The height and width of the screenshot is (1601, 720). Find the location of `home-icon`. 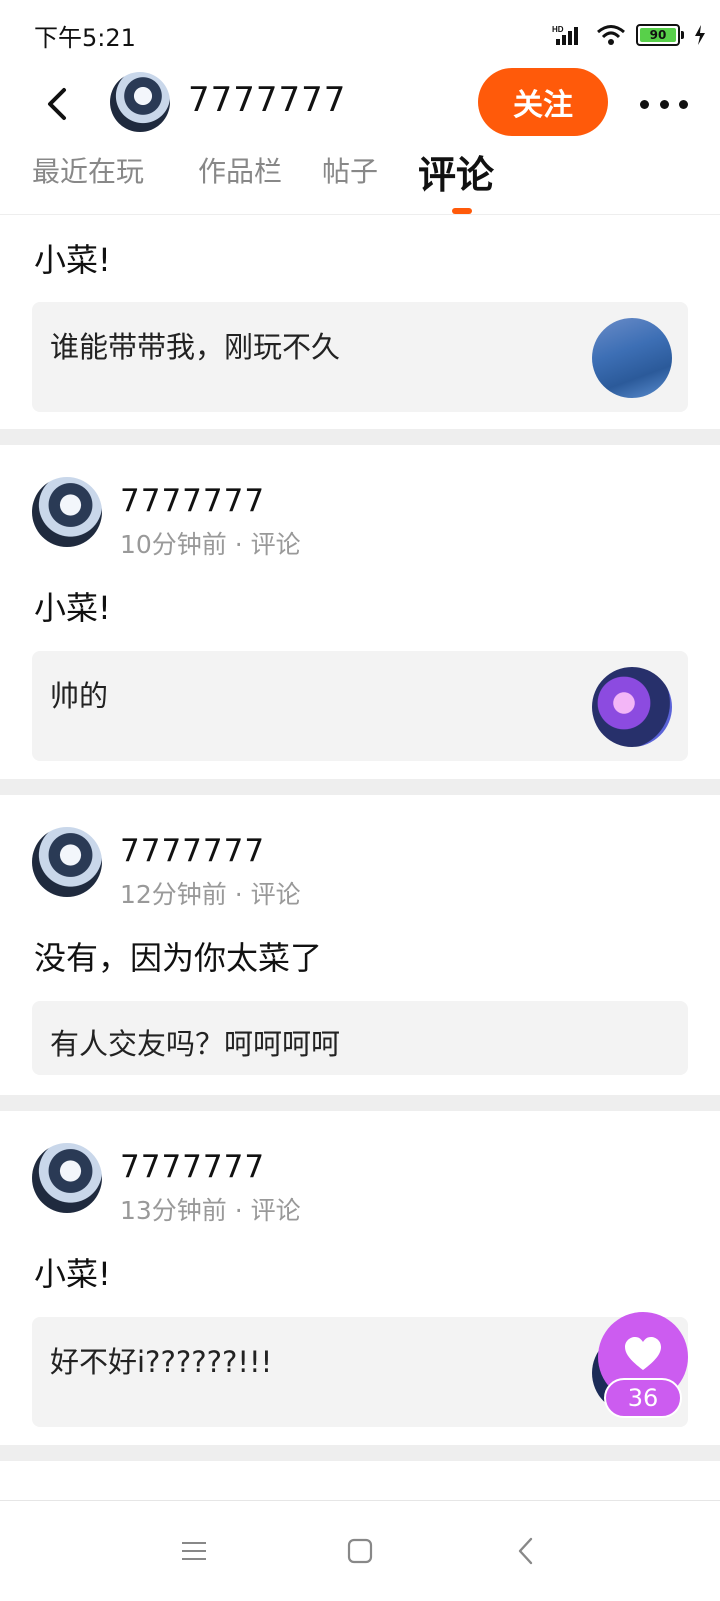

home-icon is located at coordinates (360, 1551).